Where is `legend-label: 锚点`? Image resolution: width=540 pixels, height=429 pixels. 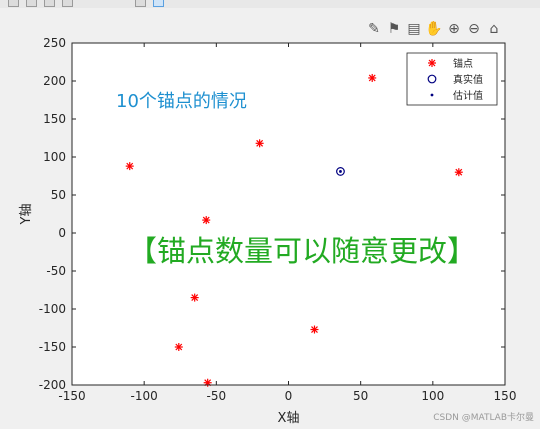 legend-label: 锚点 is located at coordinates (463, 64).